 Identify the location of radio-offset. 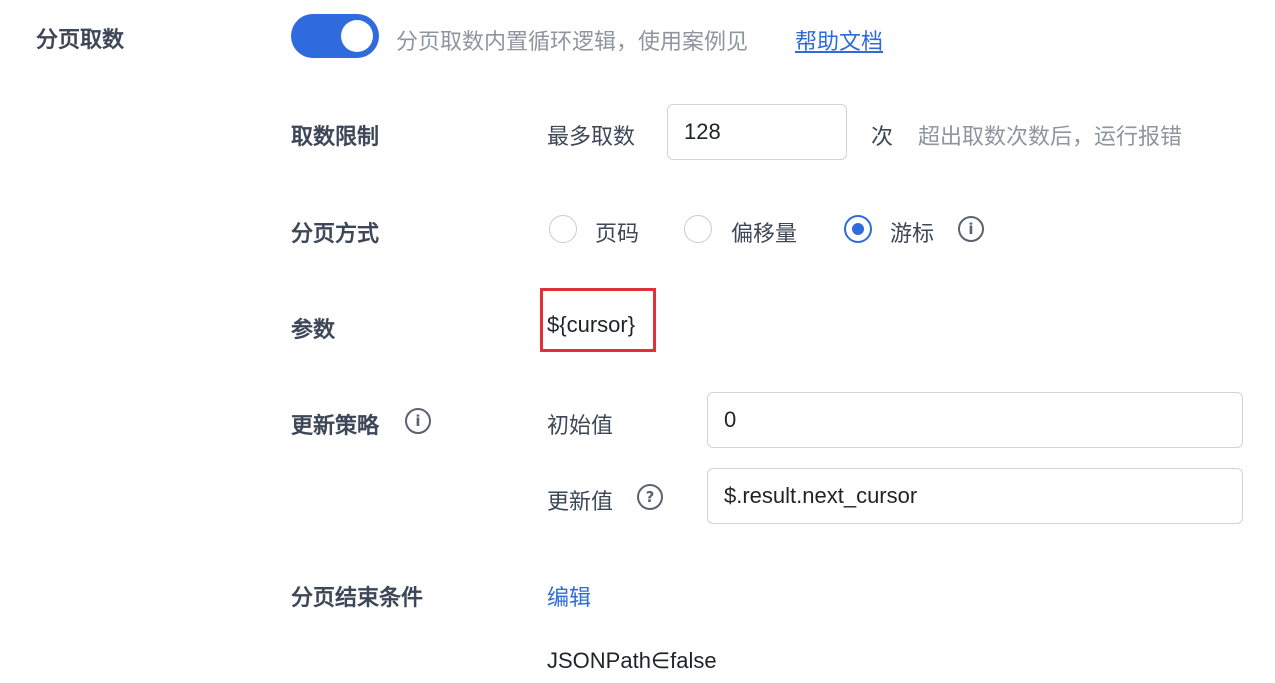
(698, 229).